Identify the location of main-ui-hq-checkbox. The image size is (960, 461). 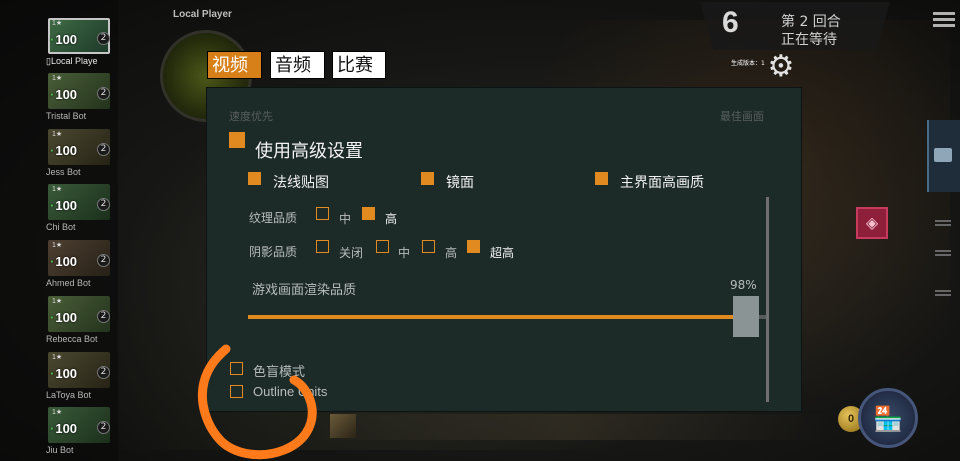
(601, 178).